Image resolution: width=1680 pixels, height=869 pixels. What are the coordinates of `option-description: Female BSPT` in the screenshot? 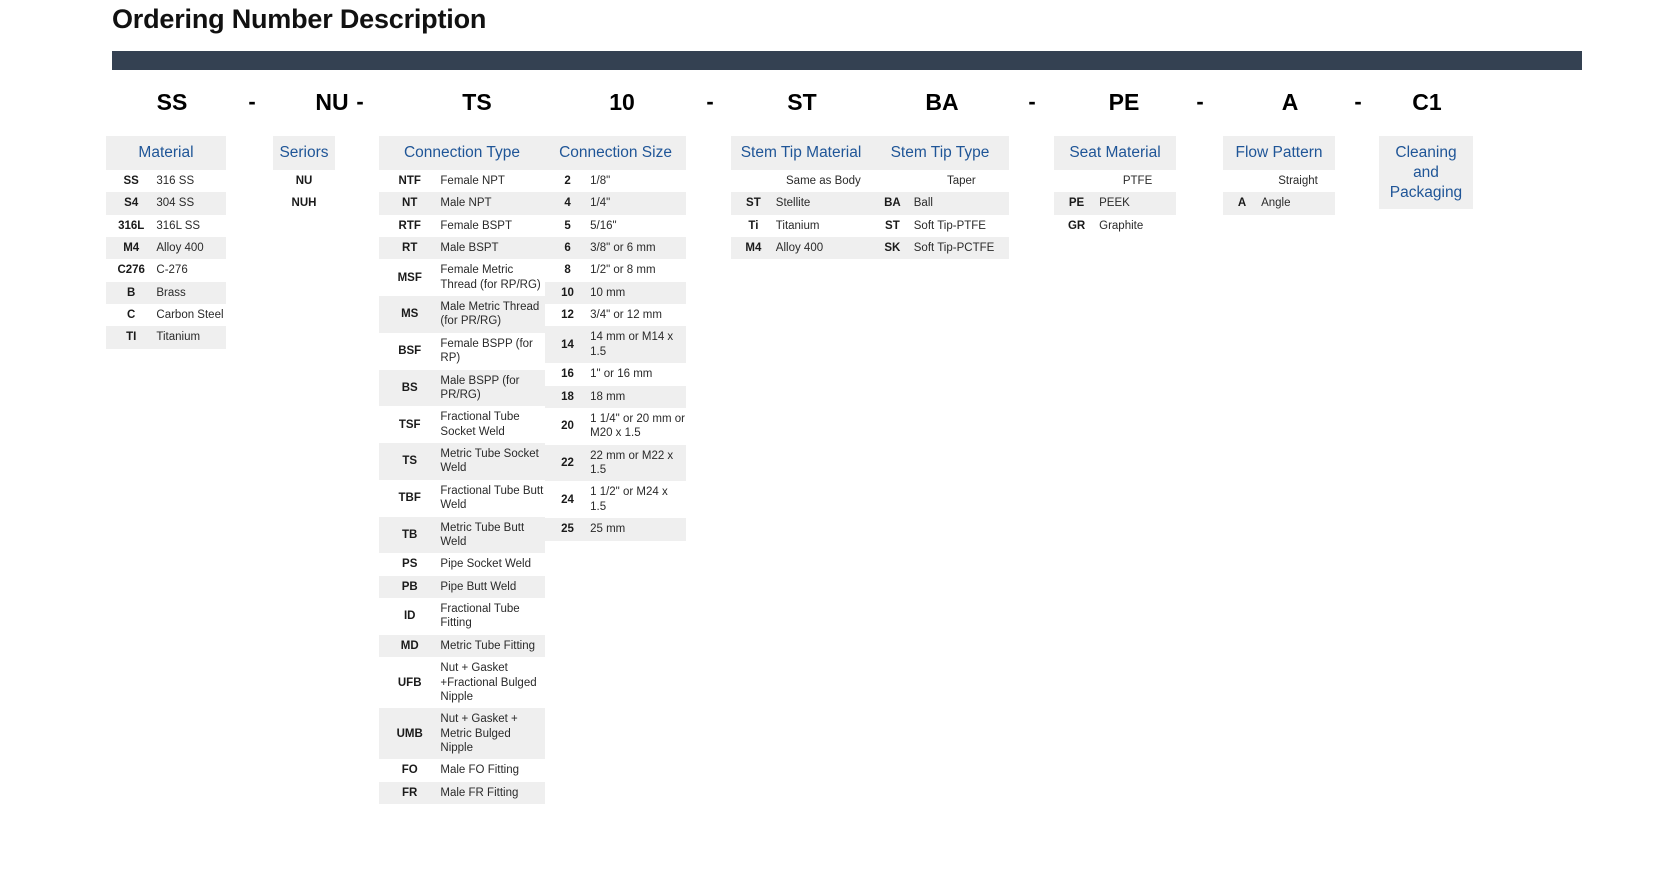 It's located at (492, 225).